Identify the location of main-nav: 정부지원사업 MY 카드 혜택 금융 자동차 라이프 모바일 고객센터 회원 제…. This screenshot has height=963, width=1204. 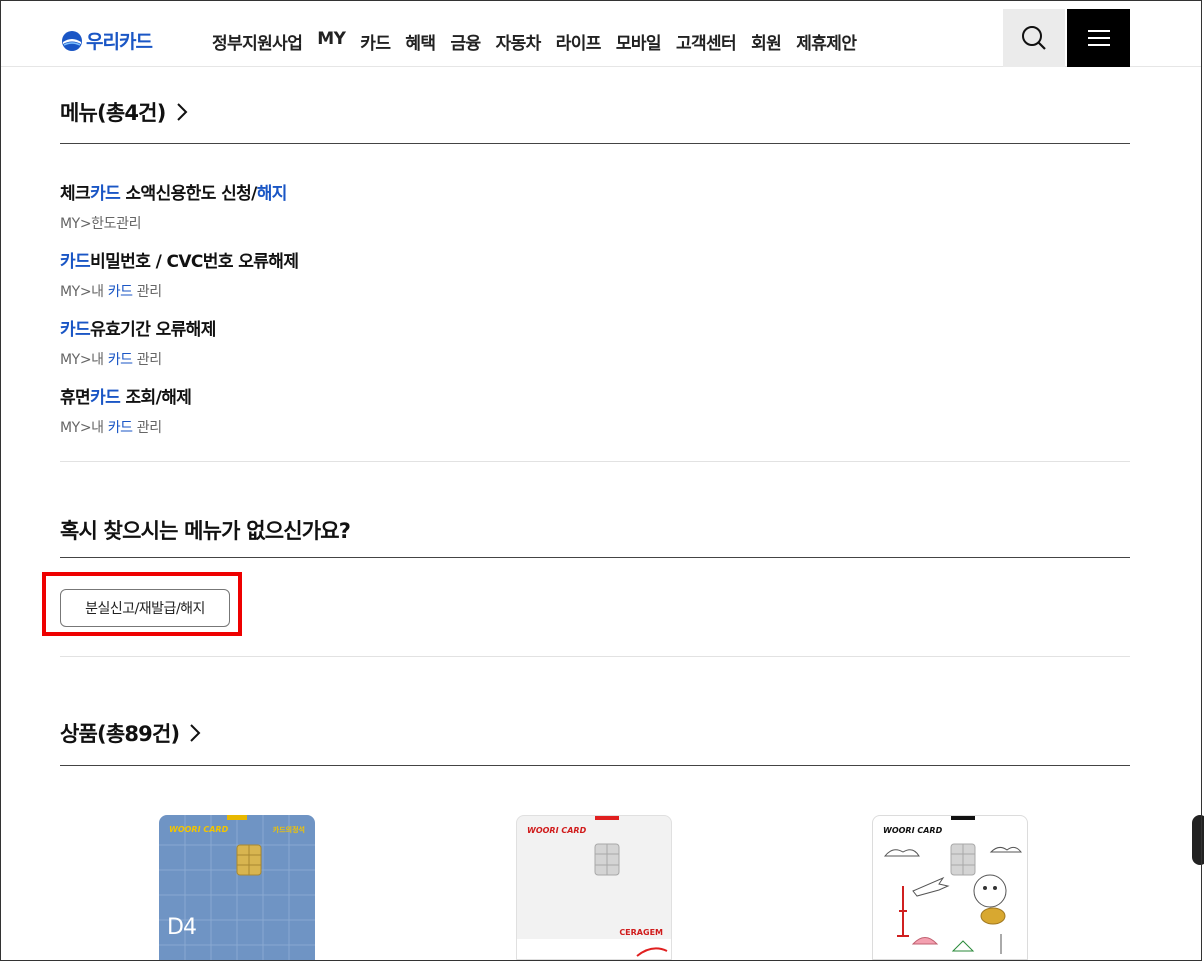
(541, 41).